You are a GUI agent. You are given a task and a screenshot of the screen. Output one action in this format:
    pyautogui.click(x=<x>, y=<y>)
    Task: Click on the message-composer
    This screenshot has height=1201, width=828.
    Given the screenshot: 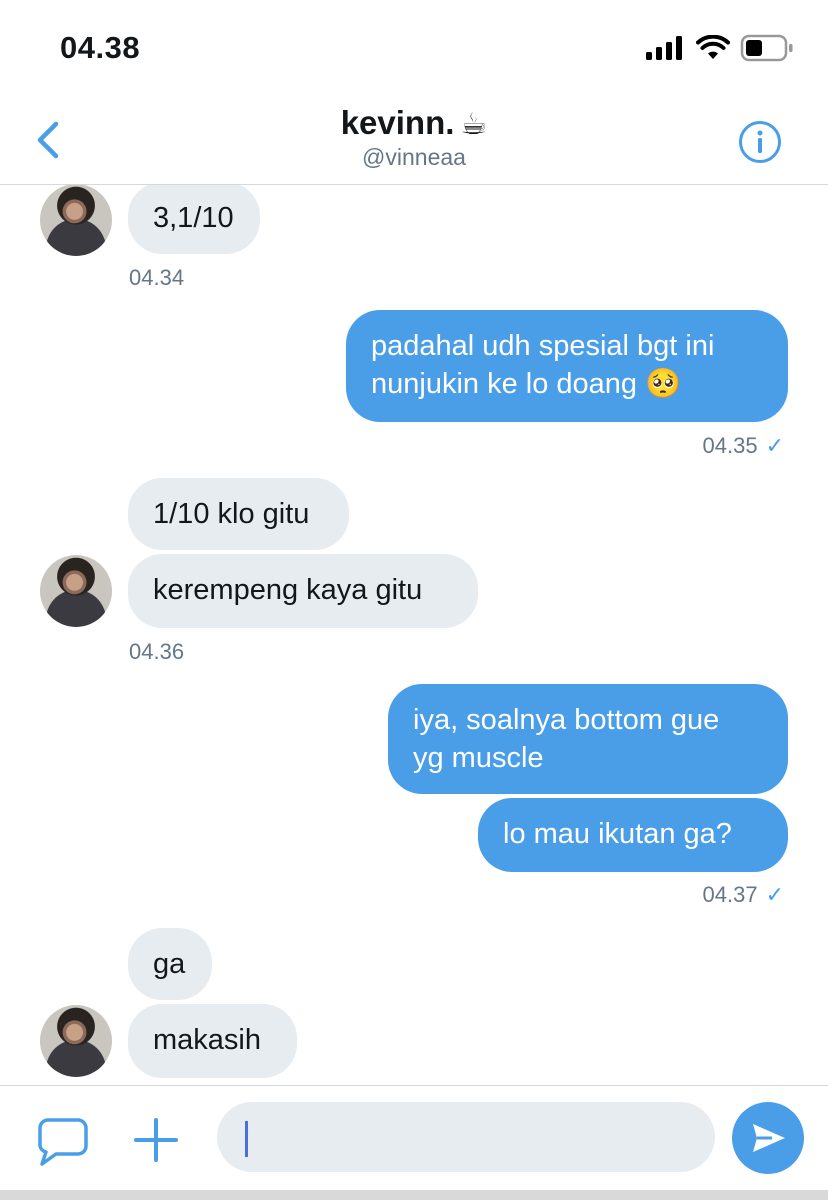 What is the action you would take?
    pyautogui.click(x=414, y=1143)
    